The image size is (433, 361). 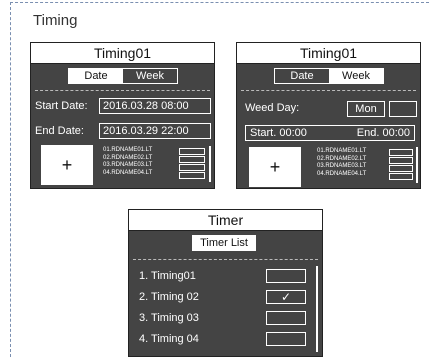 What do you see at coordinates (169, 339) in the screenshot?
I see `timer-item-label: 4. Timing 04` at bounding box center [169, 339].